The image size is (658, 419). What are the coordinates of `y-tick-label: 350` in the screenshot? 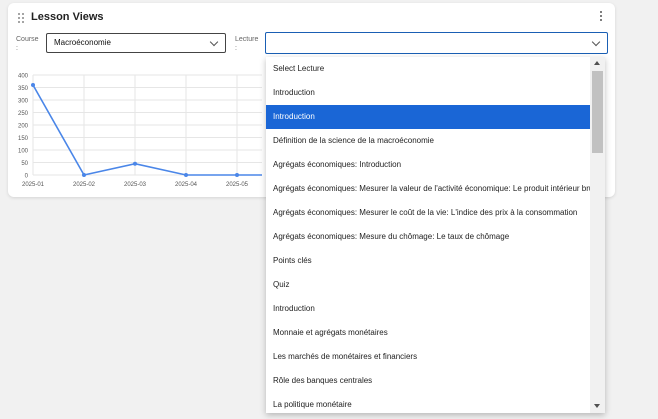 It's located at (23, 89).